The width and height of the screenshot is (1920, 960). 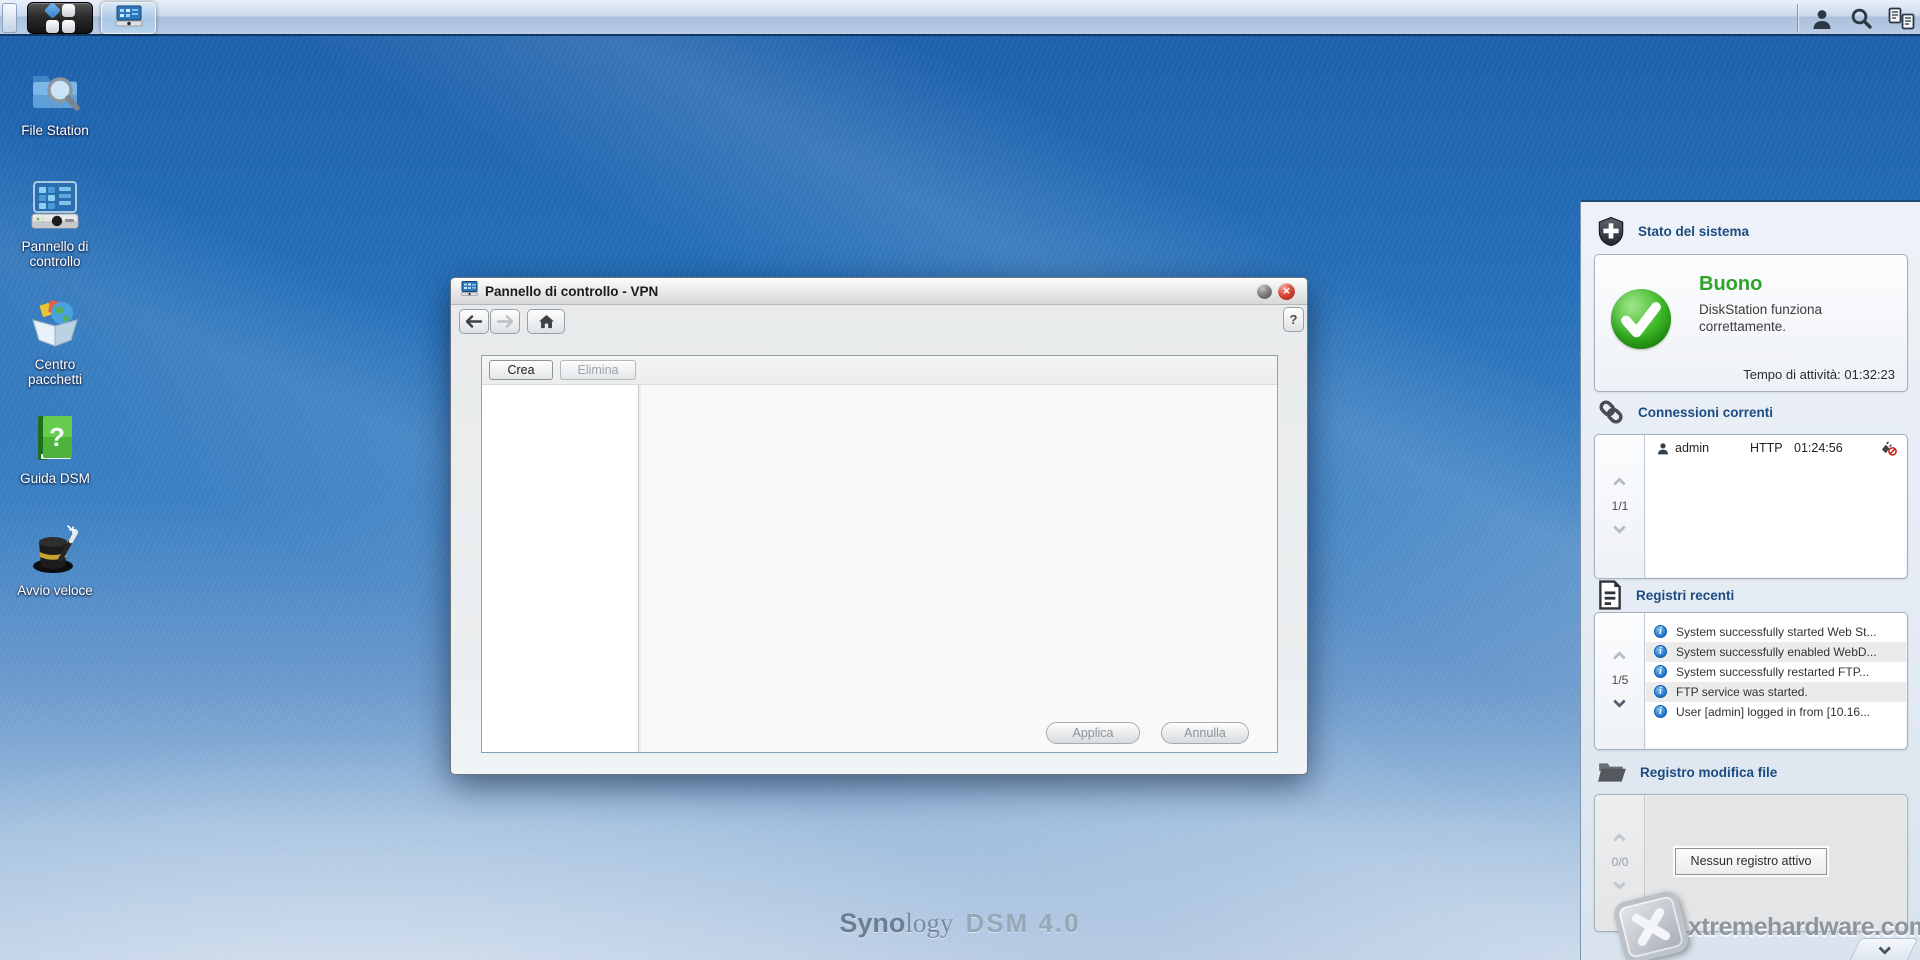 I want to click on user-menu-button, so click(x=1822, y=18).